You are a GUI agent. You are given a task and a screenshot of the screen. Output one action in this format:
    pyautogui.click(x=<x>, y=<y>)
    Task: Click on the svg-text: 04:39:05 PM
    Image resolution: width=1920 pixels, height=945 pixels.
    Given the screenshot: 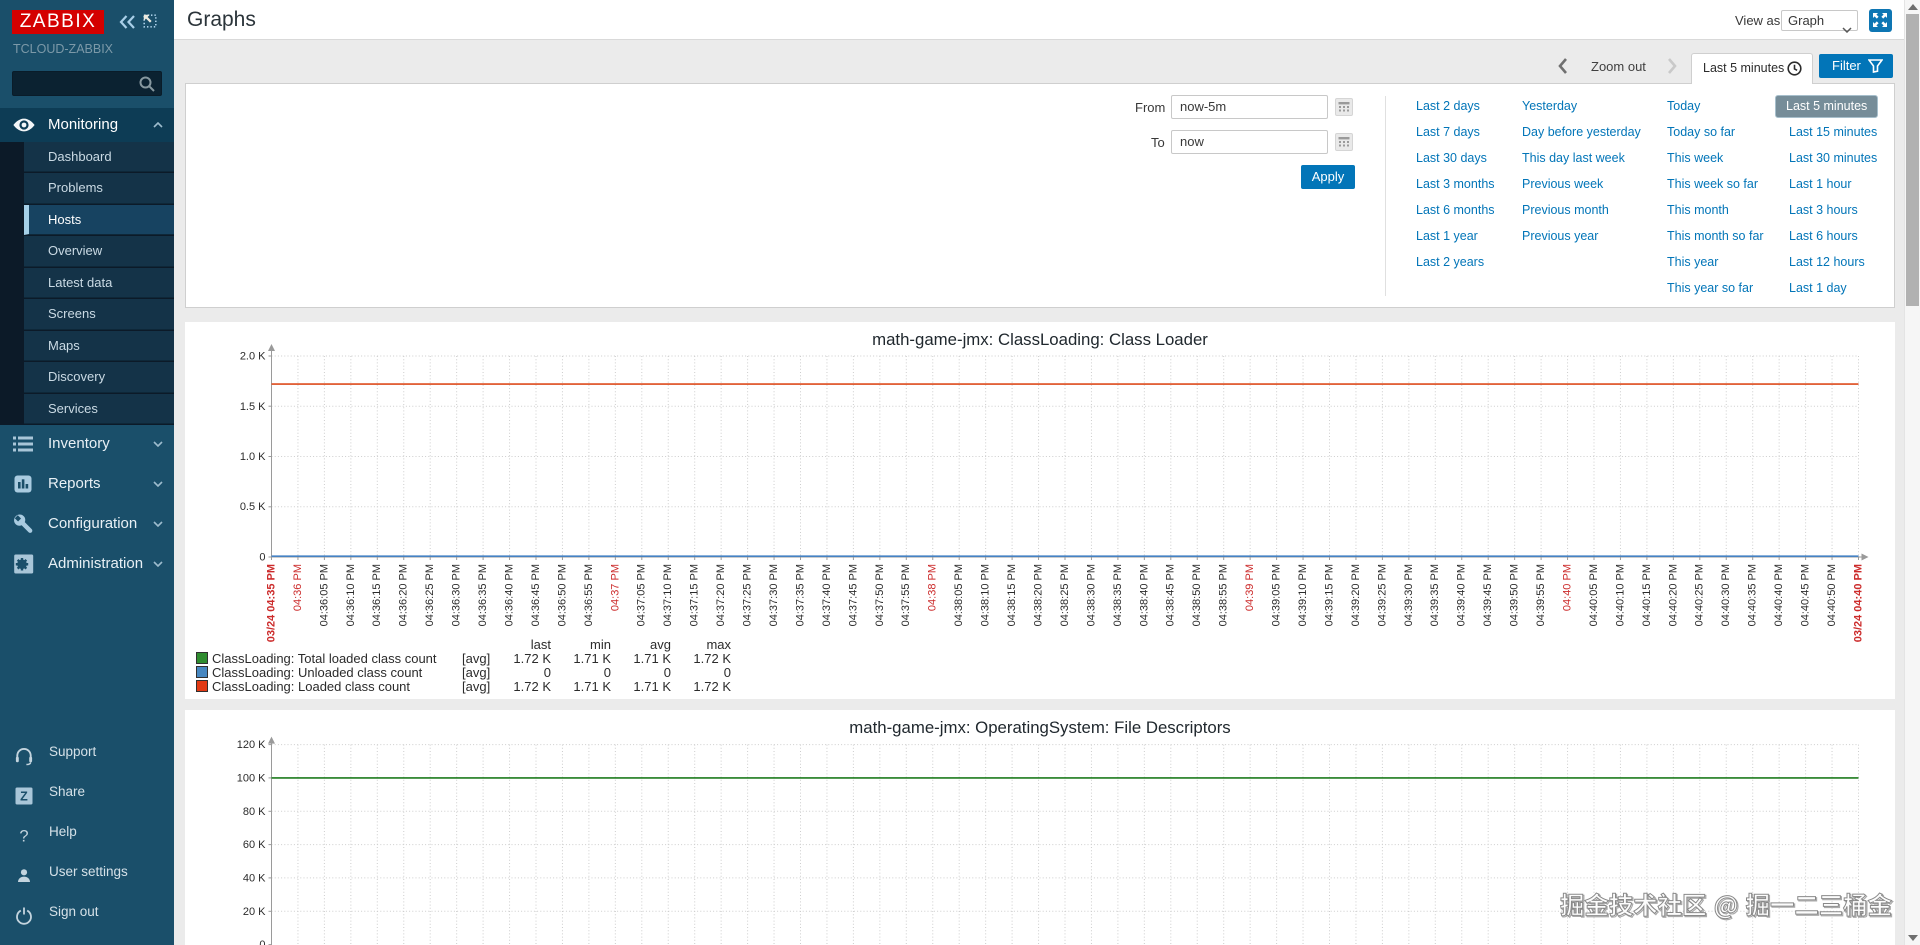 What is the action you would take?
    pyautogui.click(x=1277, y=595)
    